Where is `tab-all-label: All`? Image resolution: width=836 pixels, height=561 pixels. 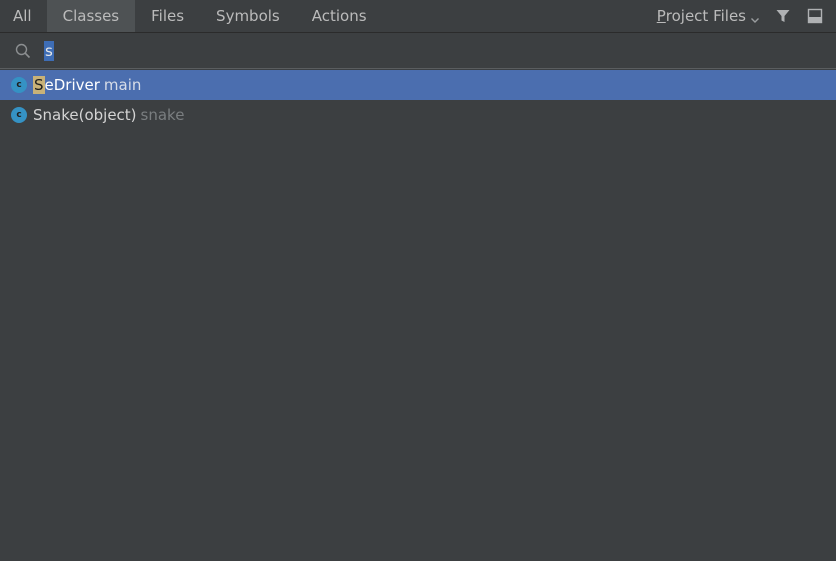
tab-all-label: All is located at coordinates (22, 16).